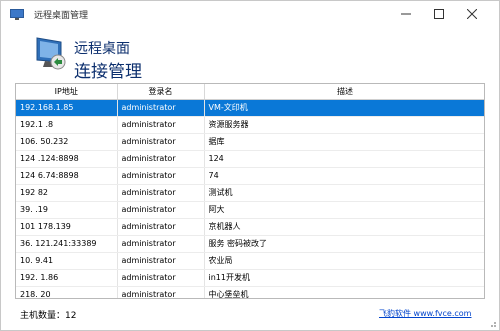 The height and width of the screenshot is (331, 500). Describe the element at coordinates (161, 92) in the screenshot. I see `column-header-user: 登录名` at that location.